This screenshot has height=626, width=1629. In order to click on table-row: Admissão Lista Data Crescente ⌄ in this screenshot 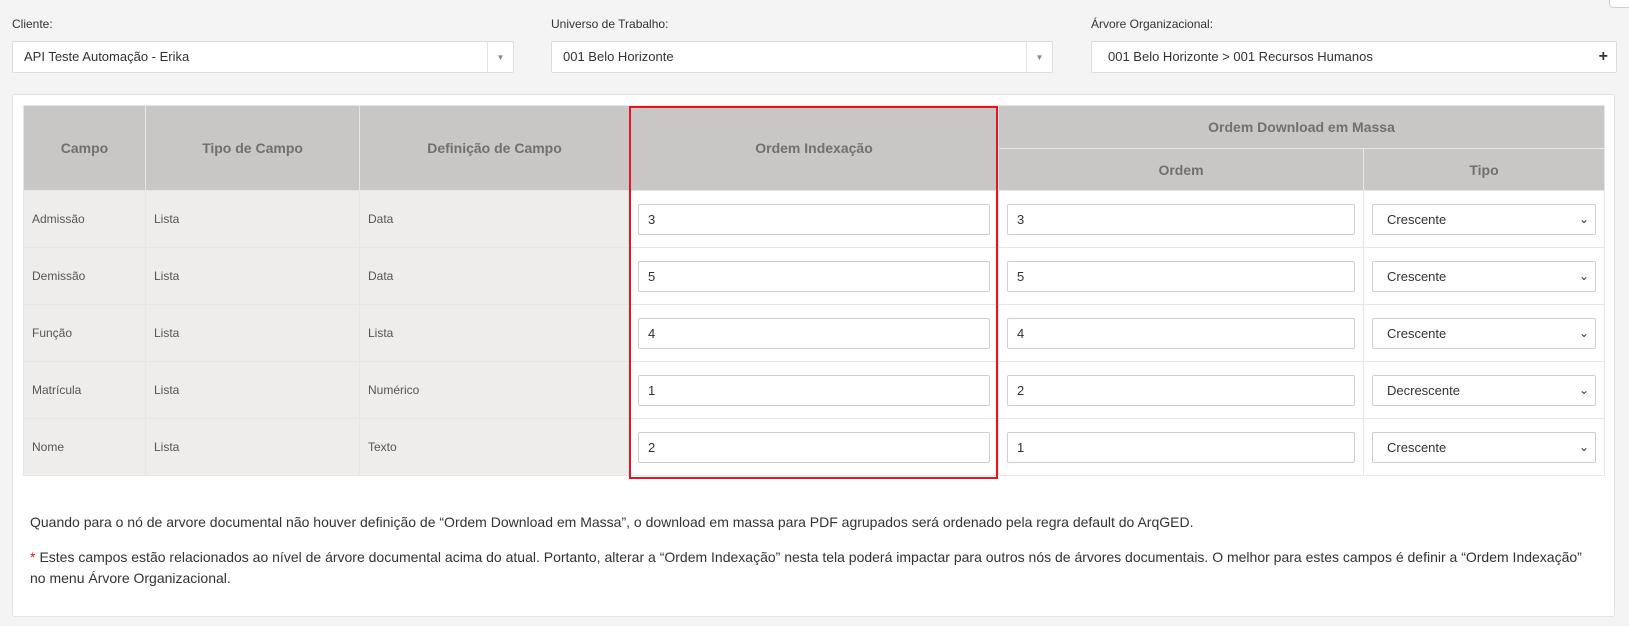, I will do `click(814, 219)`.